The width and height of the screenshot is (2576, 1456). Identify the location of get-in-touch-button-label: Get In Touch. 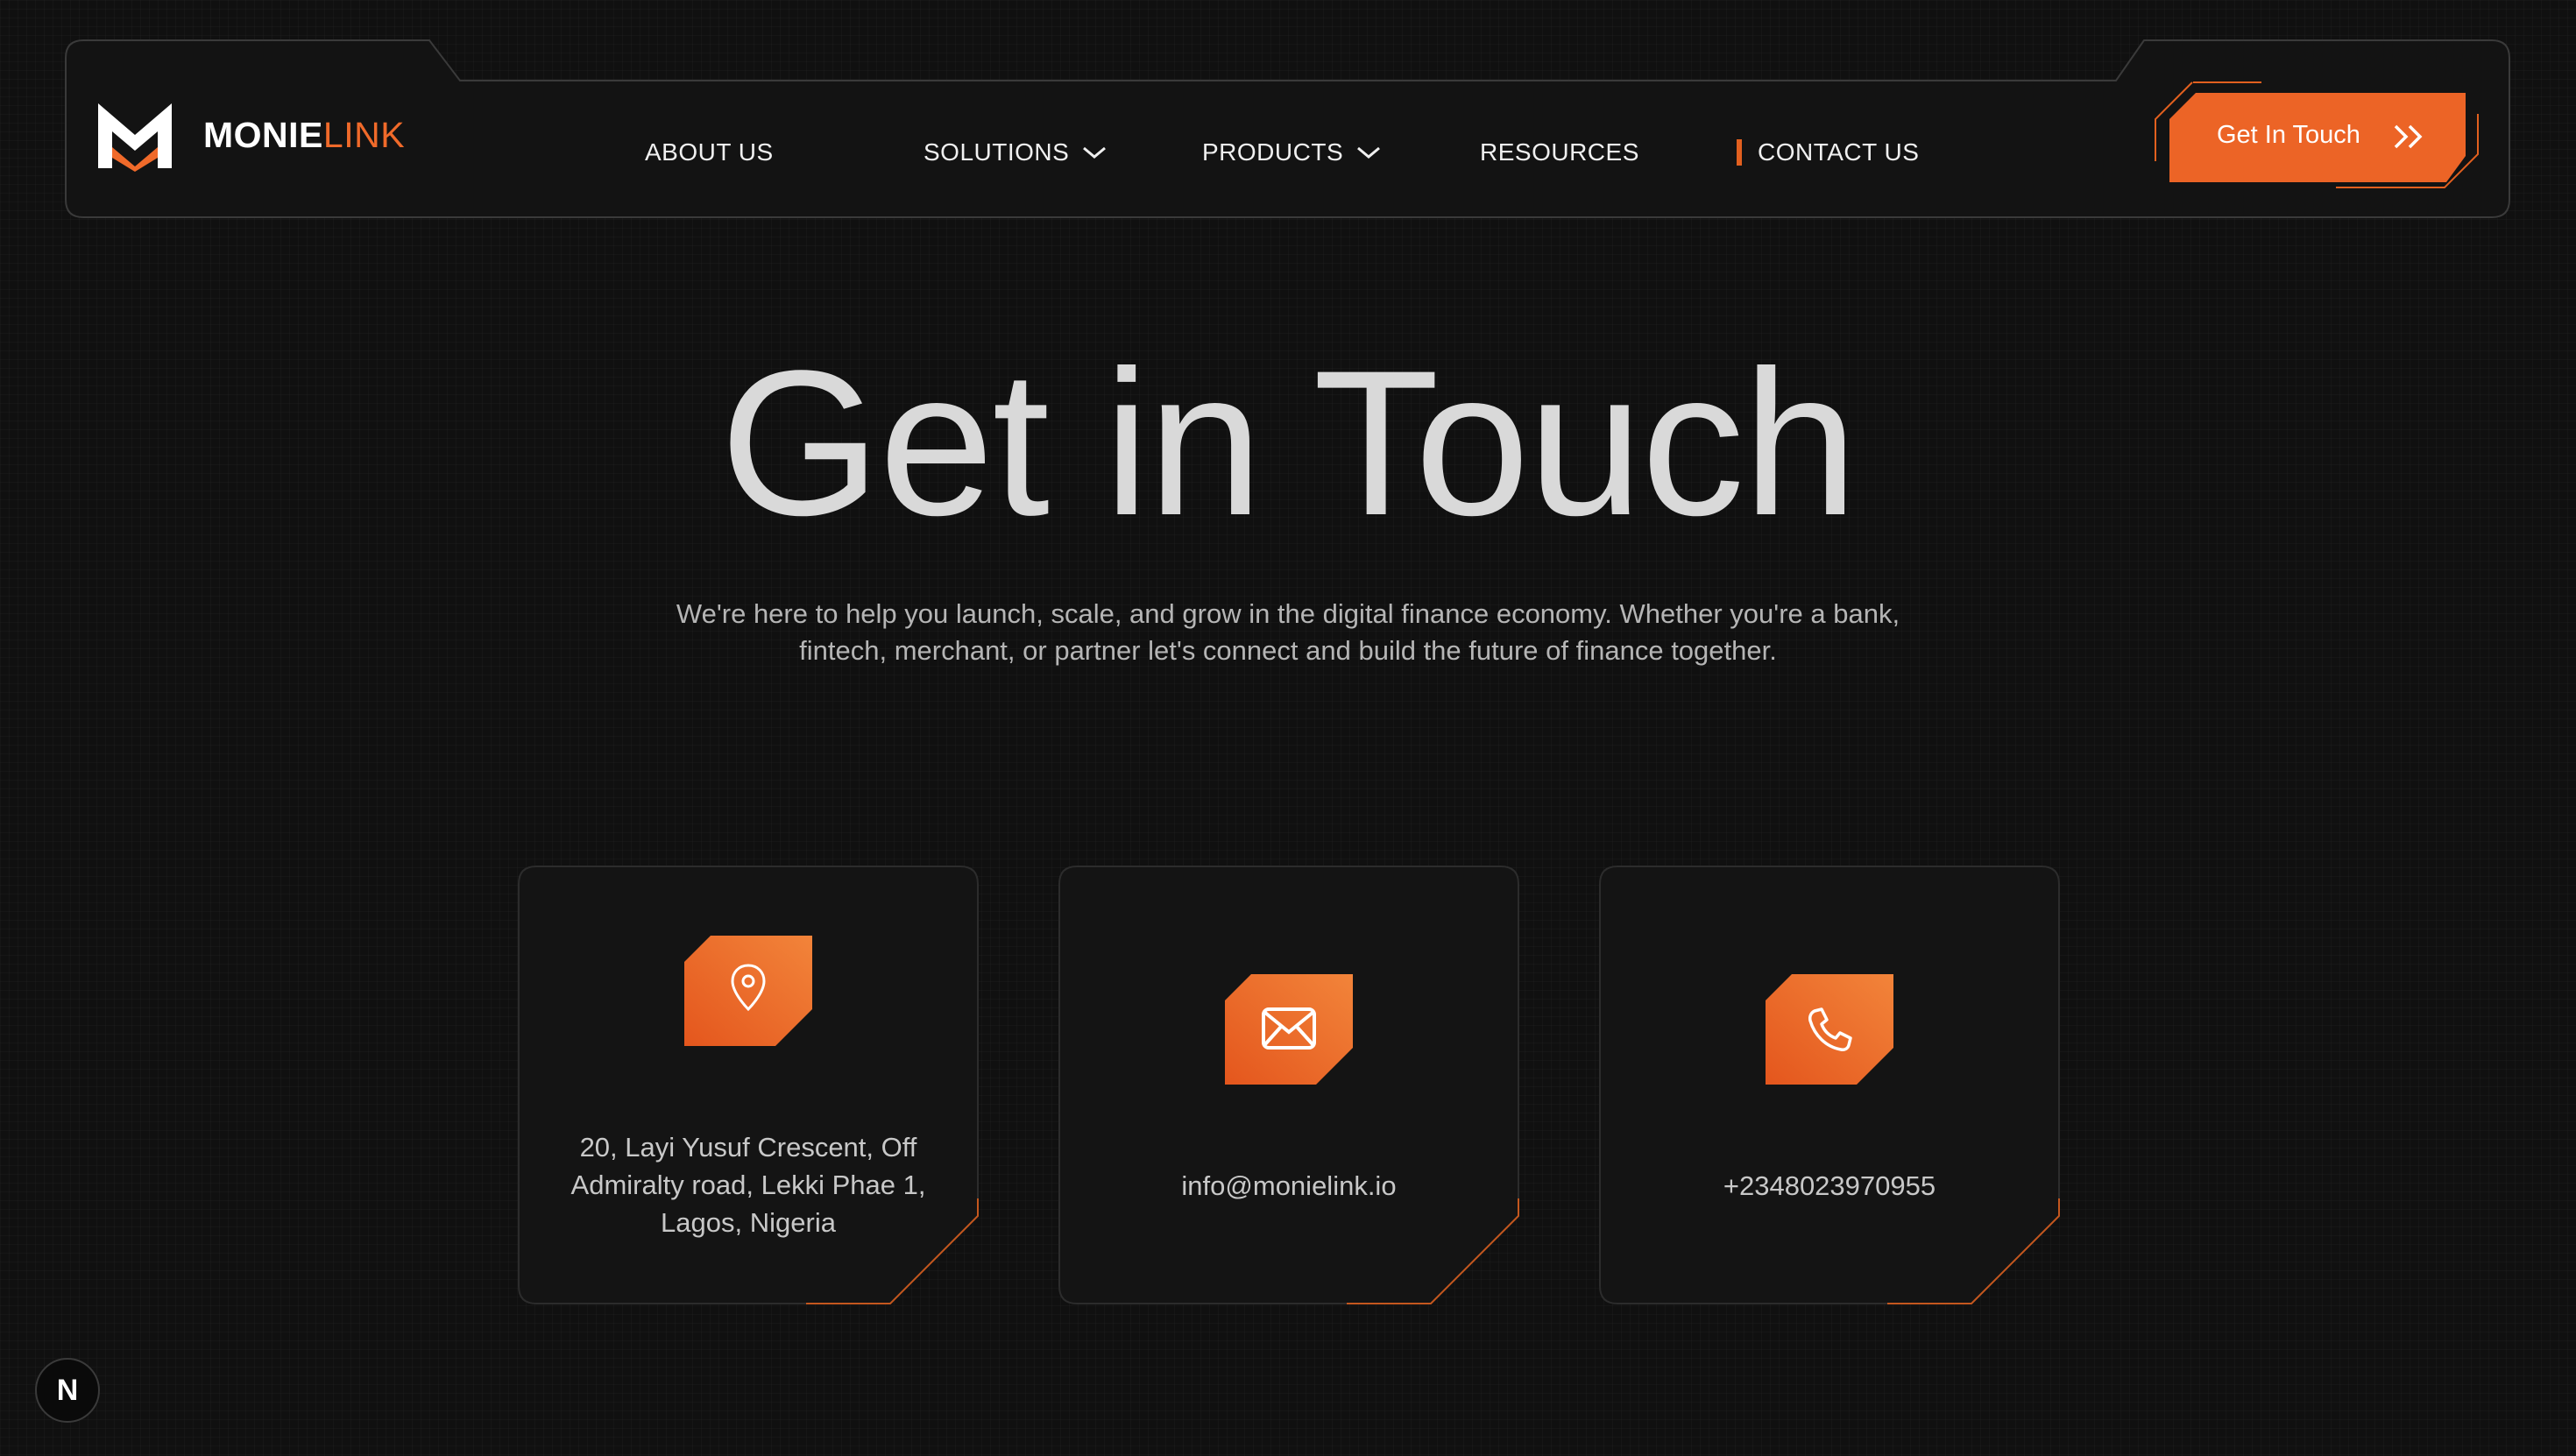
(2288, 135).